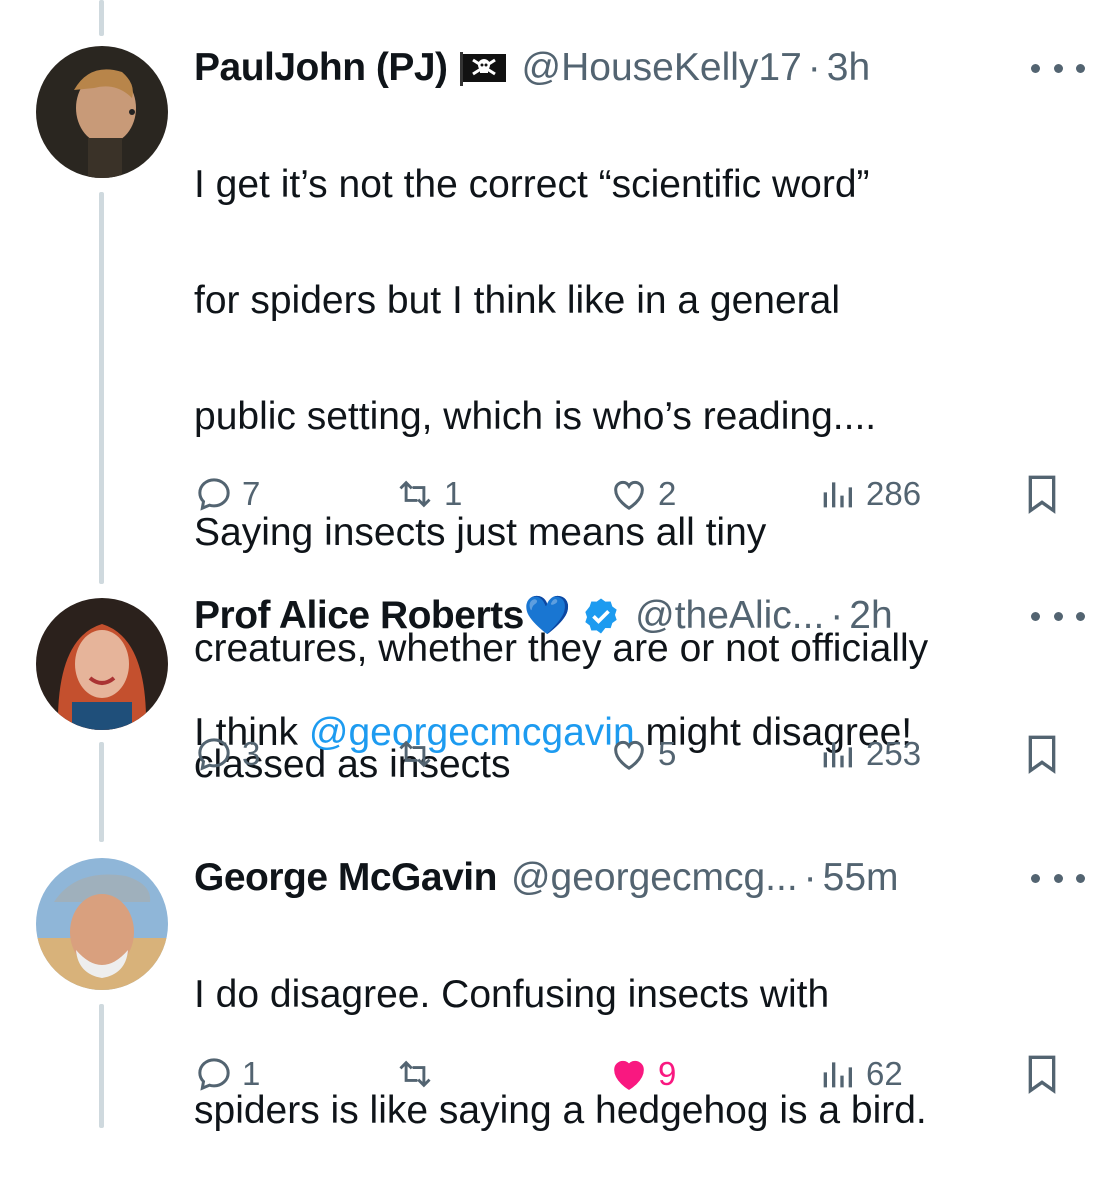 The height and width of the screenshot is (1198, 1111). Describe the element at coordinates (861, 878) in the screenshot. I see `timestamp: 55m` at that location.